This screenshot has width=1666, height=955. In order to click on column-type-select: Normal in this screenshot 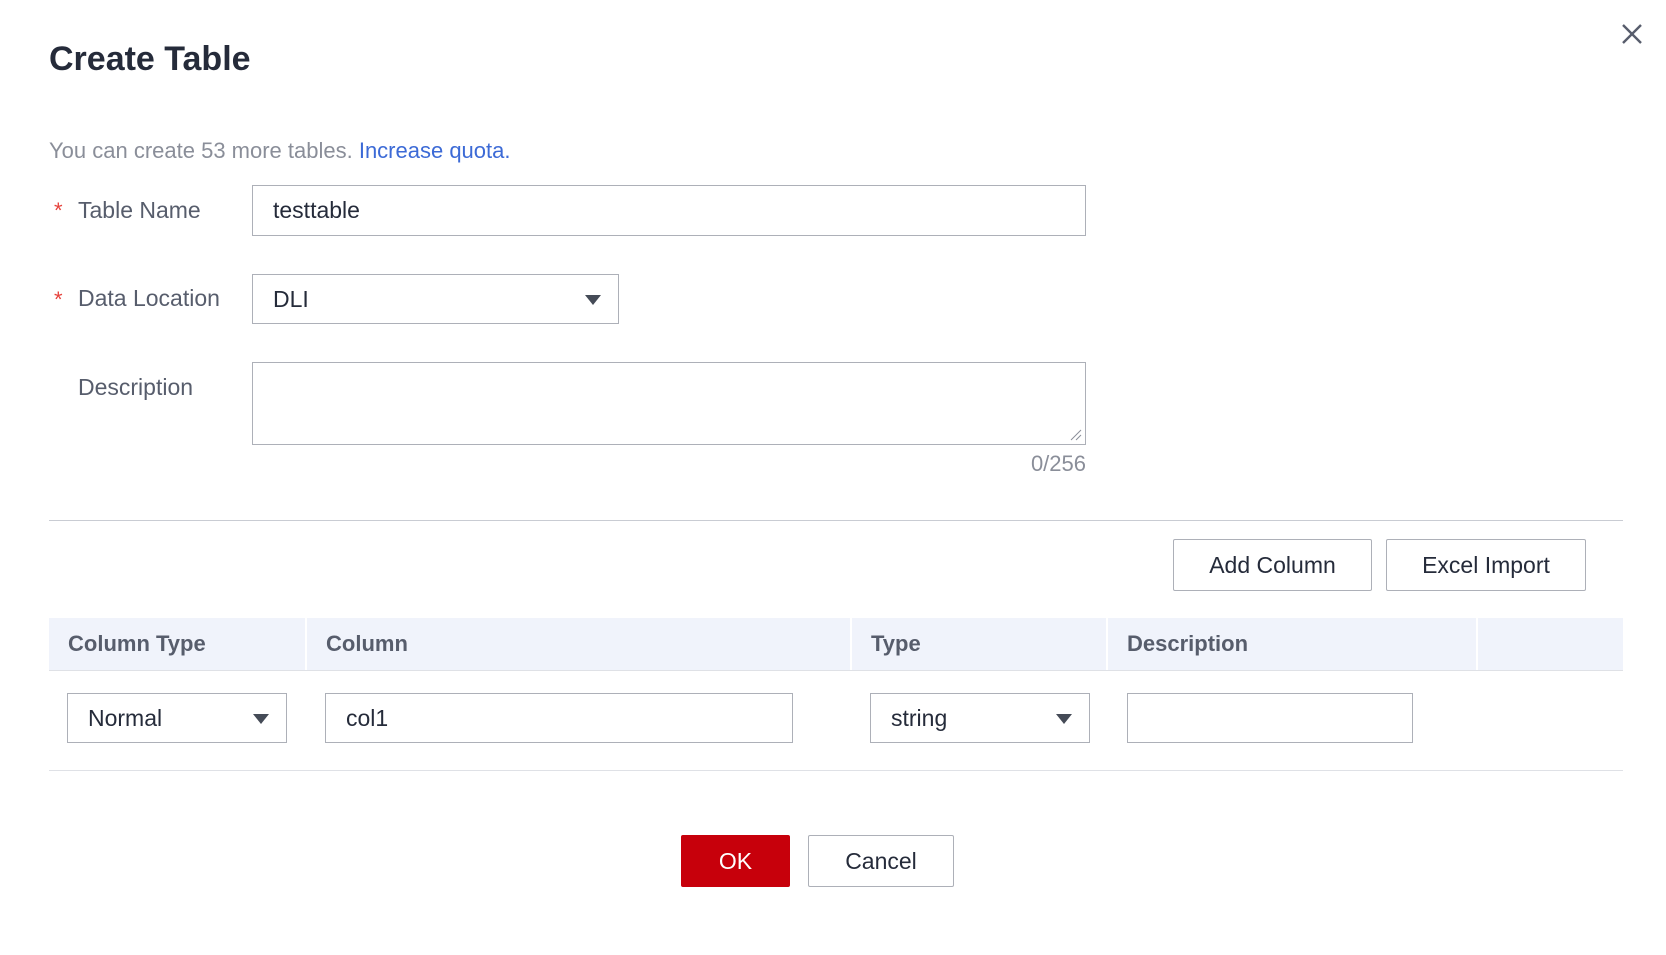, I will do `click(177, 718)`.